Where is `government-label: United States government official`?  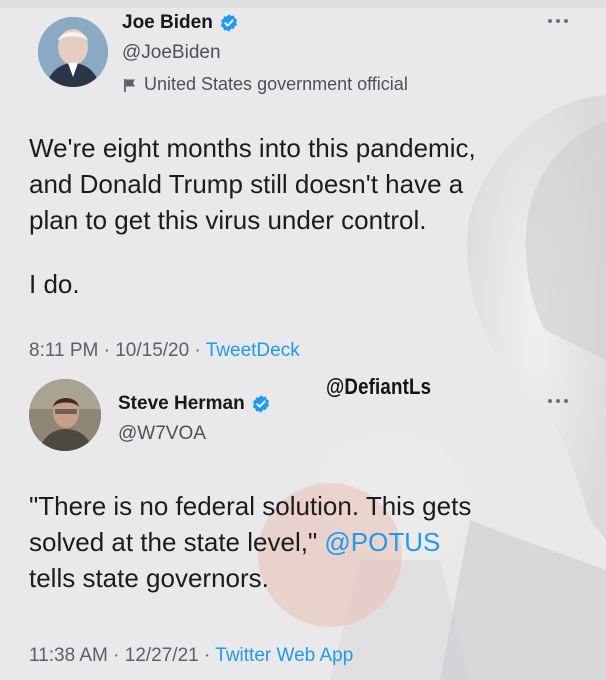
government-label: United States government official is located at coordinates (265, 84).